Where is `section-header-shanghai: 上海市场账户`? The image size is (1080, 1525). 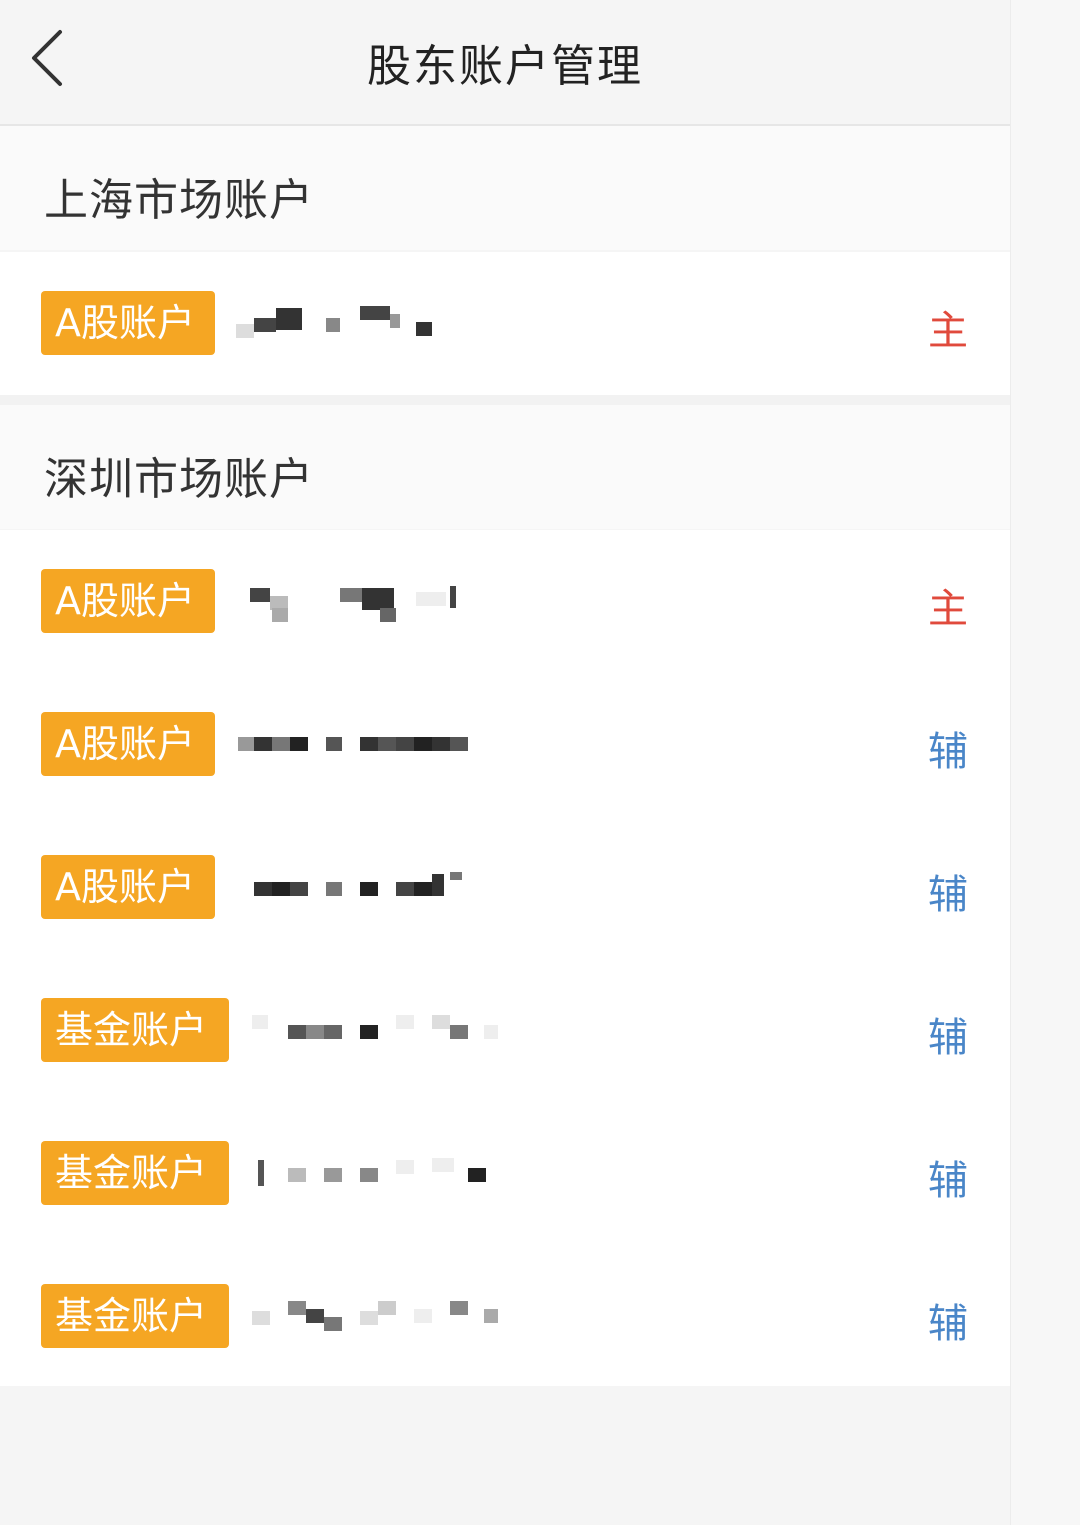
section-header-shanghai: 上海市场账户 is located at coordinates (505, 188).